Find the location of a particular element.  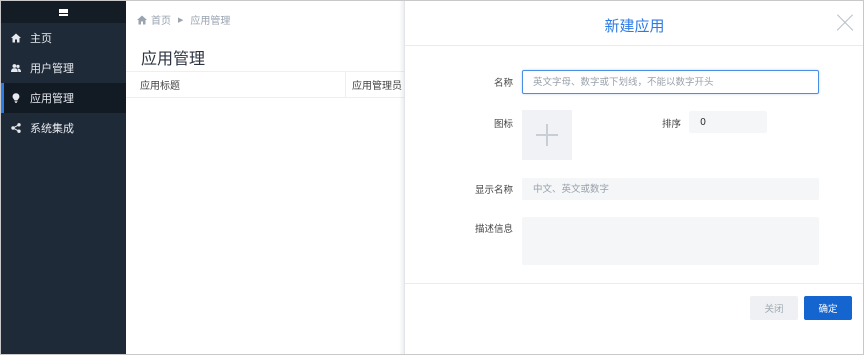

hamburger-menu-icon is located at coordinates (63, 12).